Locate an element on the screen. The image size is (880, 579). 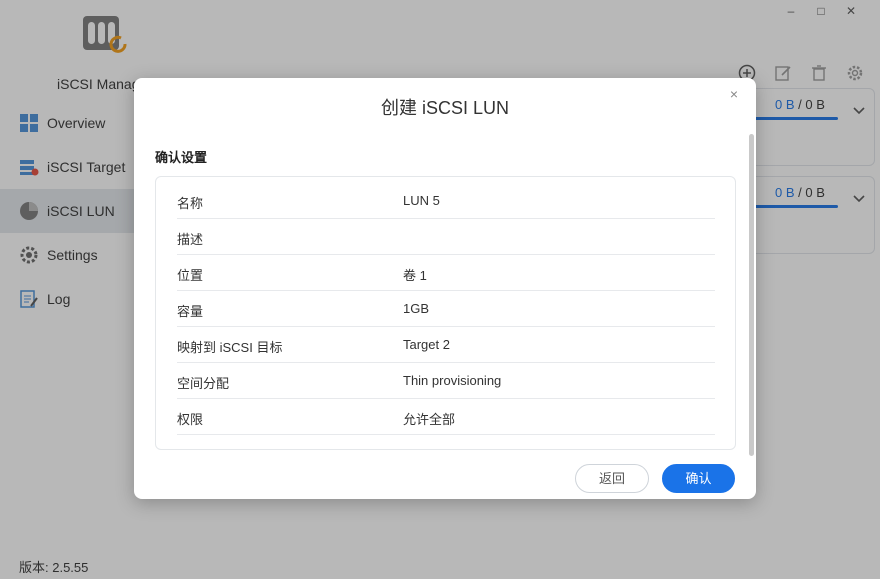
summary-row-name: 名称 LUN 5 is located at coordinates (446, 201).